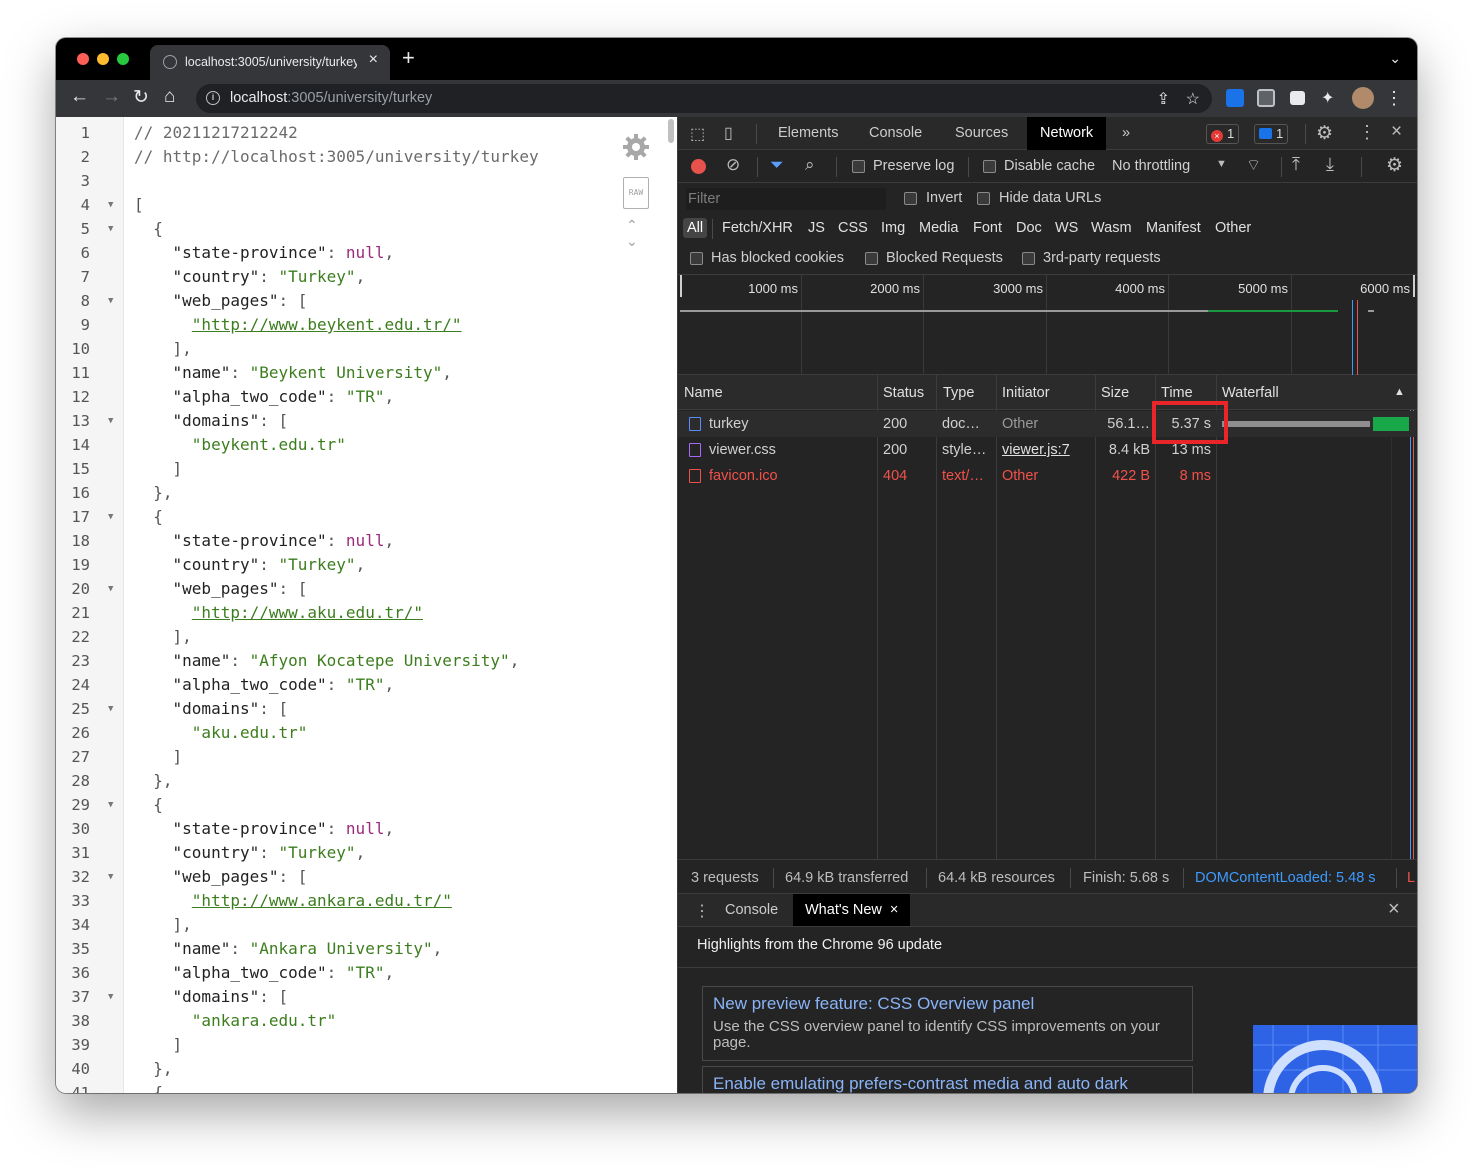  I want to click on import-har-icon: ⤒, so click(1296, 164).